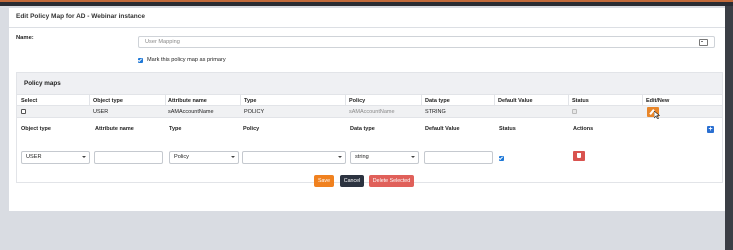 This screenshot has width=733, height=250. What do you see at coordinates (114, 129) in the screenshot?
I see `new-col-attribute-name: Attribute name` at bounding box center [114, 129].